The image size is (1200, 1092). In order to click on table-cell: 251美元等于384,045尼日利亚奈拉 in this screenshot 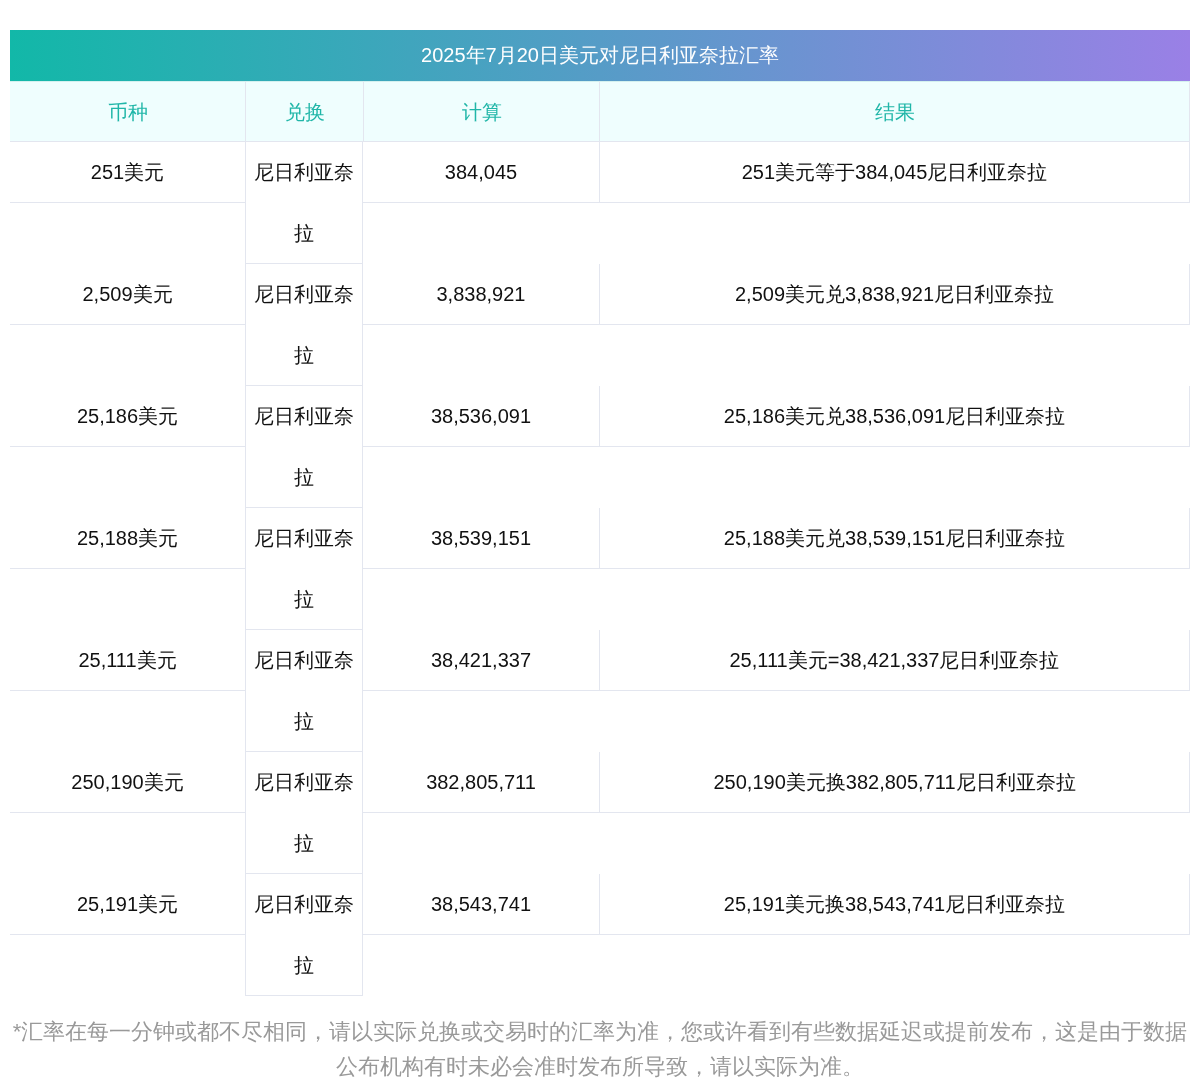, I will do `click(894, 172)`.